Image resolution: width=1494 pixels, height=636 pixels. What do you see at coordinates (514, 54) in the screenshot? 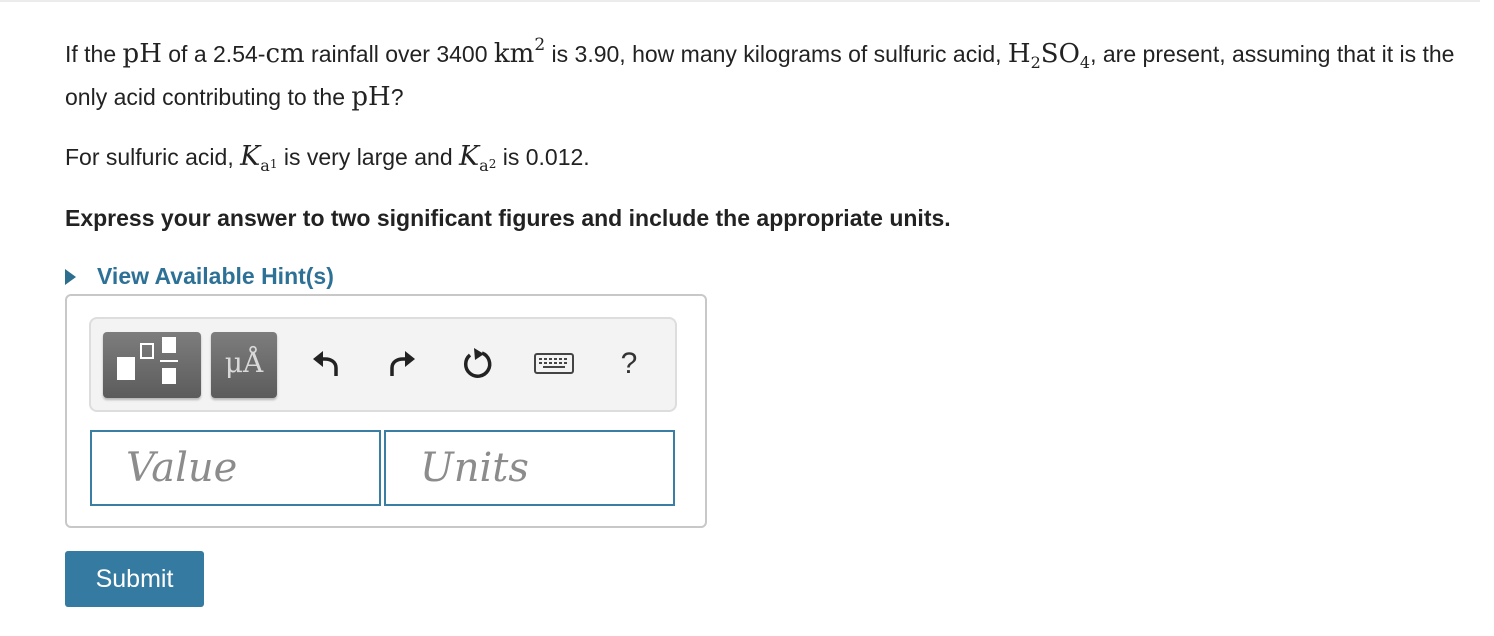
I see `km-unit: km` at bounding box center [514, 54].